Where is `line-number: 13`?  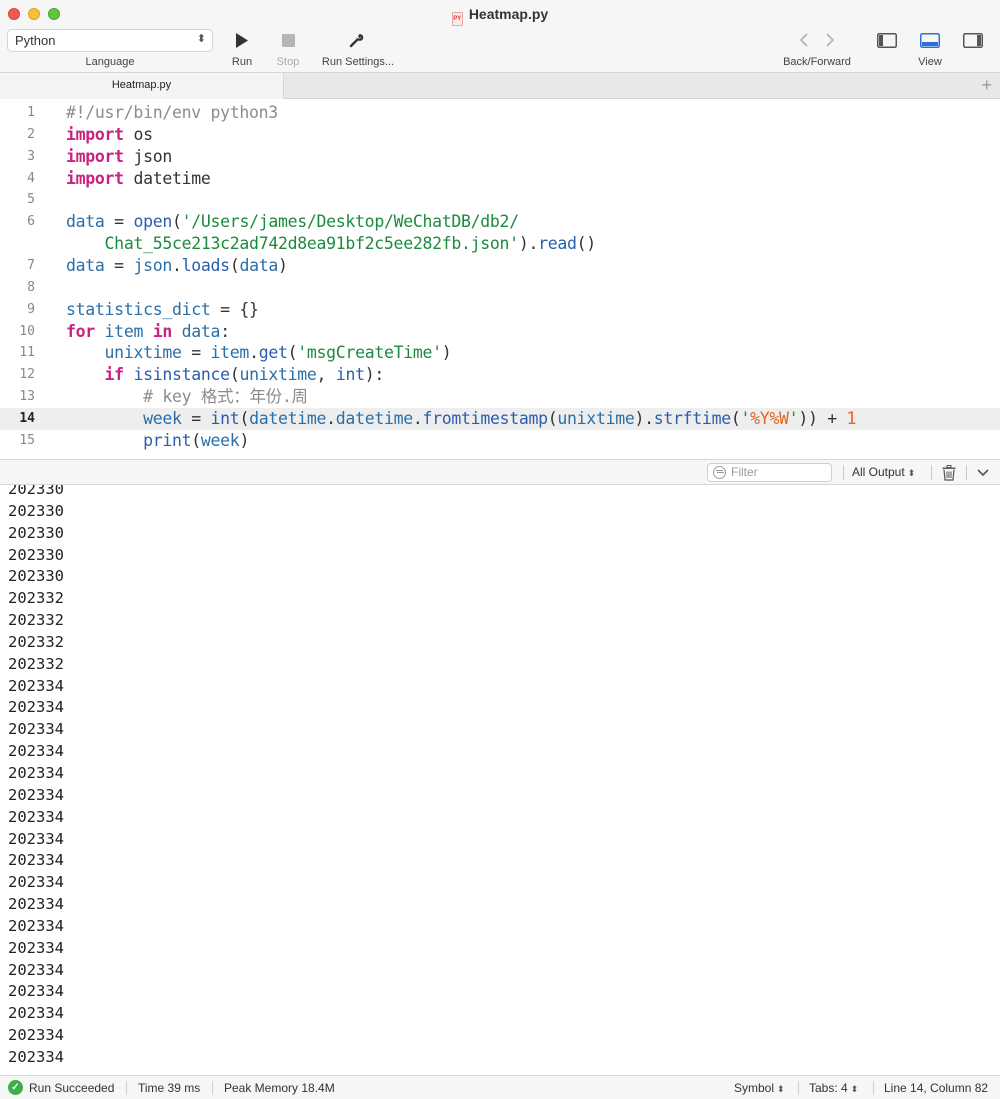 line-number: 13 is located at coordinates (27, 397).